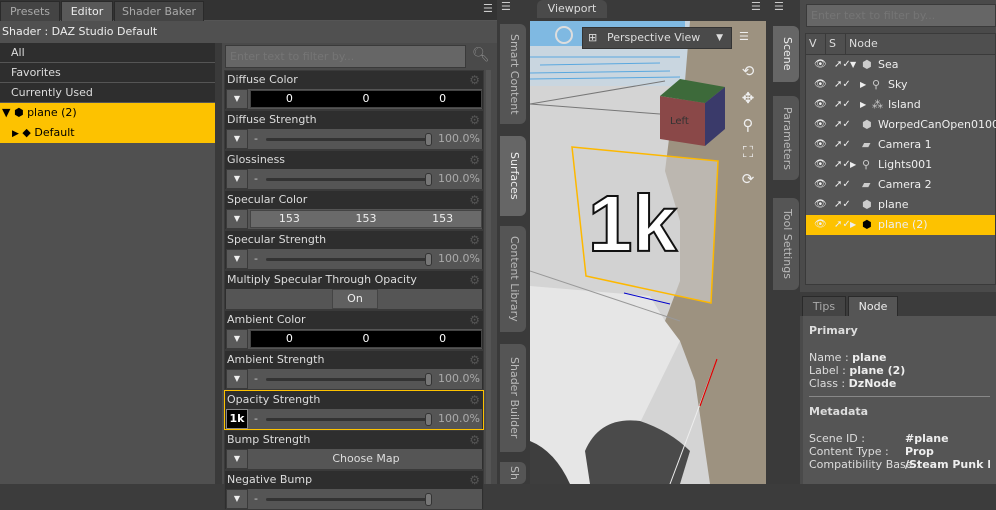 Image resolution: width=996 pixels, height=510 pixels. Describe the element at coordinates (900, 205) in the screenshot. I see `scene-node: 👁︎ ➚✓ ⬢ plane` at that location.